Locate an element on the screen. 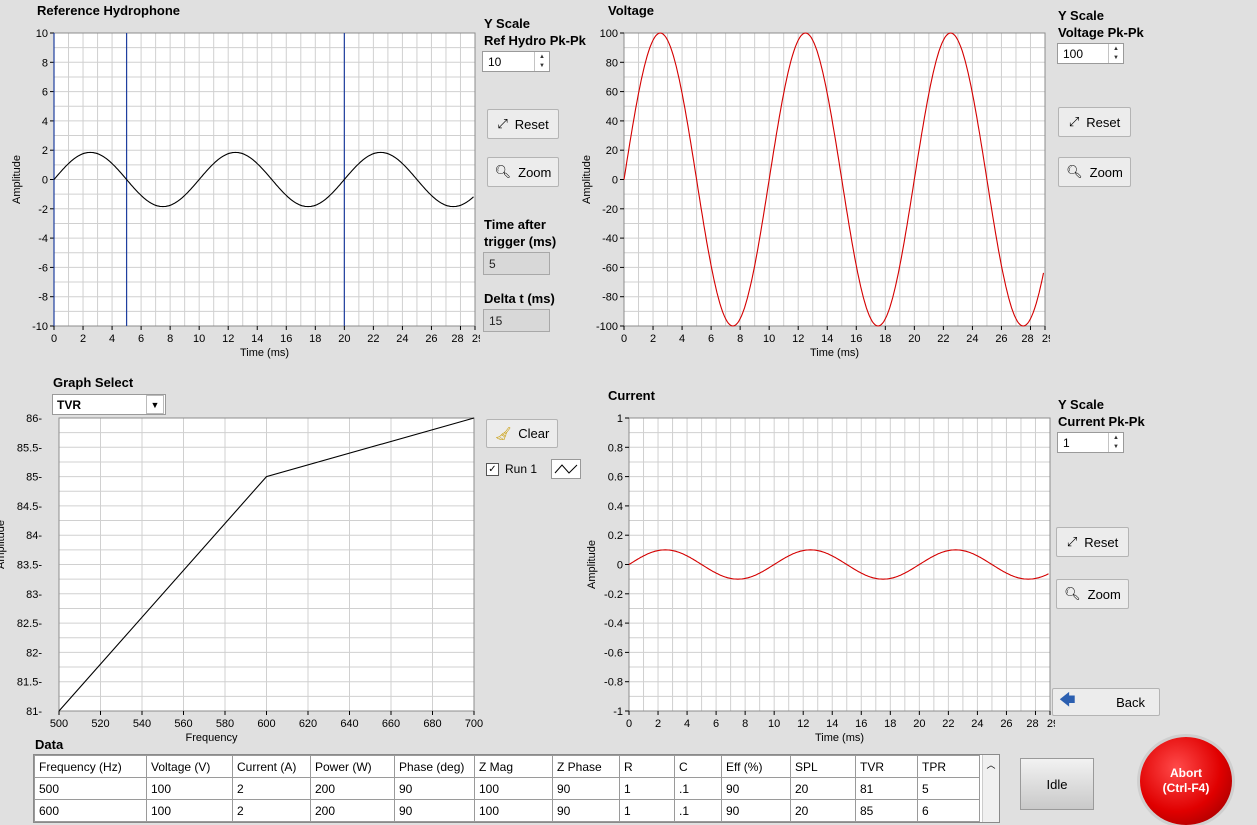 The image size is (1257, 825). table-cell: 6 is located at coordinates (948, 810).